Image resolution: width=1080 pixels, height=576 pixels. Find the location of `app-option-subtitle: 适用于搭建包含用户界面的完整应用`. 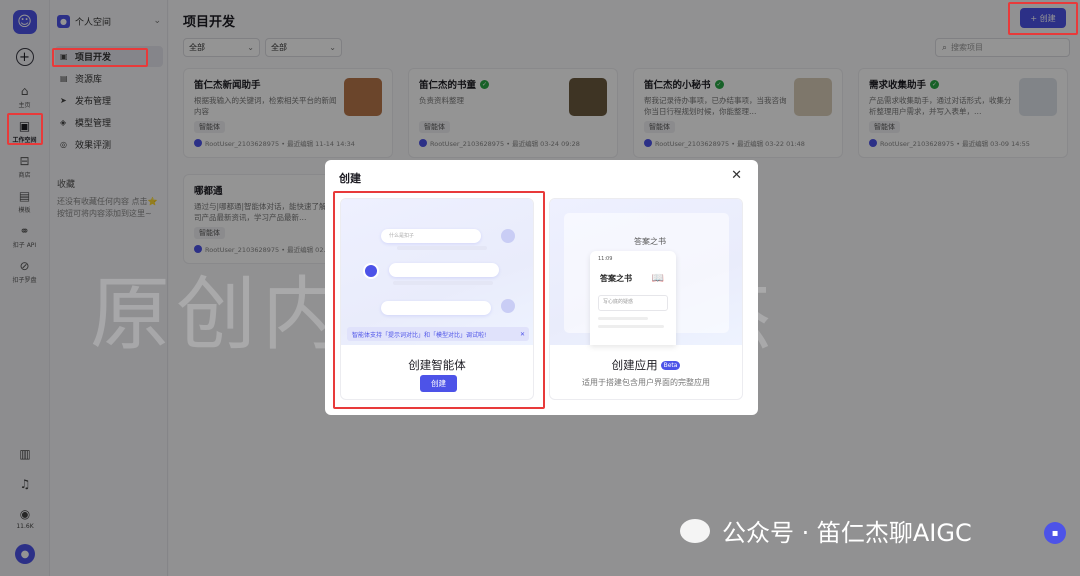

app-option-subtitle: 适用于搭建包含用户界面的完整应用 is located at coordinates (646, 382).